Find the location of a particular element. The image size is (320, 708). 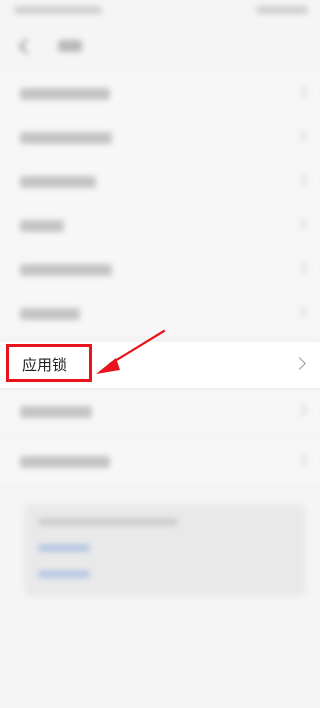

status-bar-left is located at coordinates (58, 10).